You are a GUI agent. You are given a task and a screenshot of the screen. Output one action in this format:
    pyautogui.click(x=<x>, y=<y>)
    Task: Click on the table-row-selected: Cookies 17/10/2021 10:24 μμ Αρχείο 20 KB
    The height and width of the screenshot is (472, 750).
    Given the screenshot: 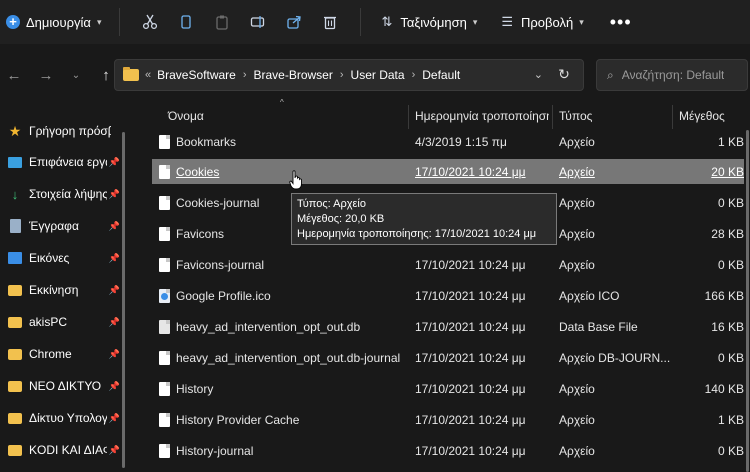 What is the action you would take?
    pyautogui.click(x=448, y=171)
    